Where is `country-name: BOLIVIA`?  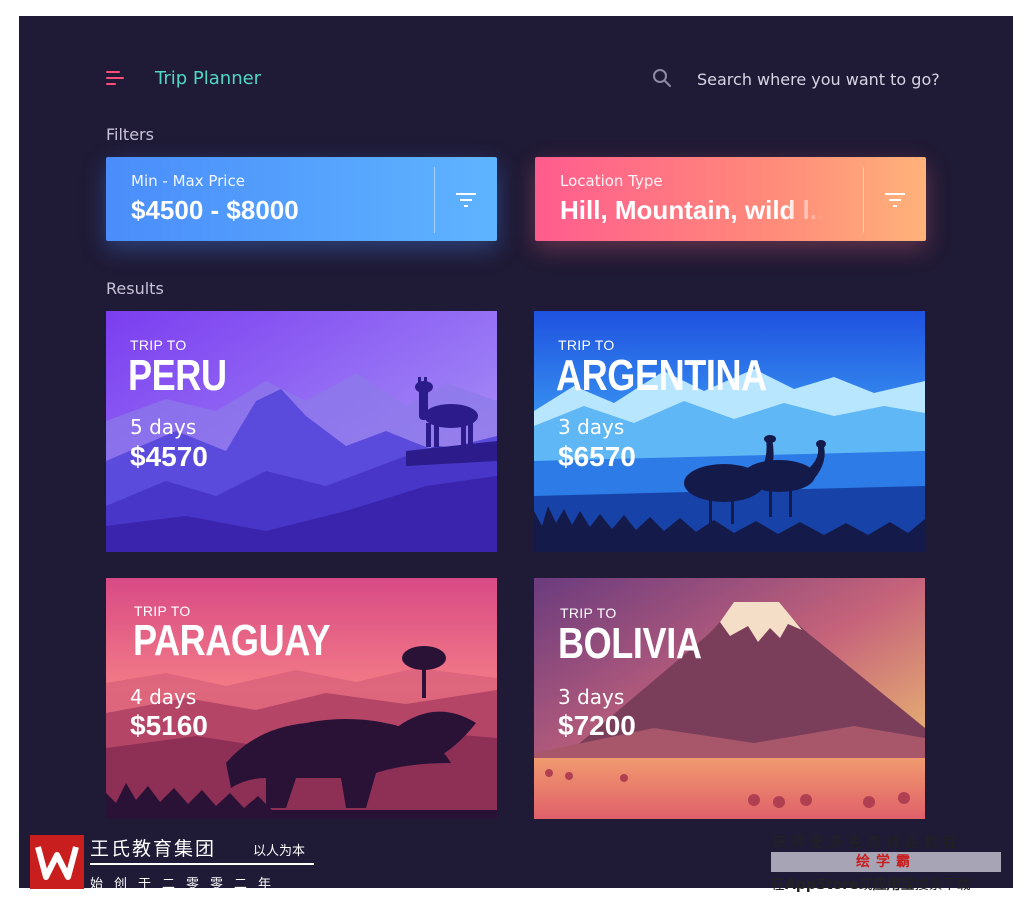 country-name: BOLIVIA is located at coordinates (630, 643).